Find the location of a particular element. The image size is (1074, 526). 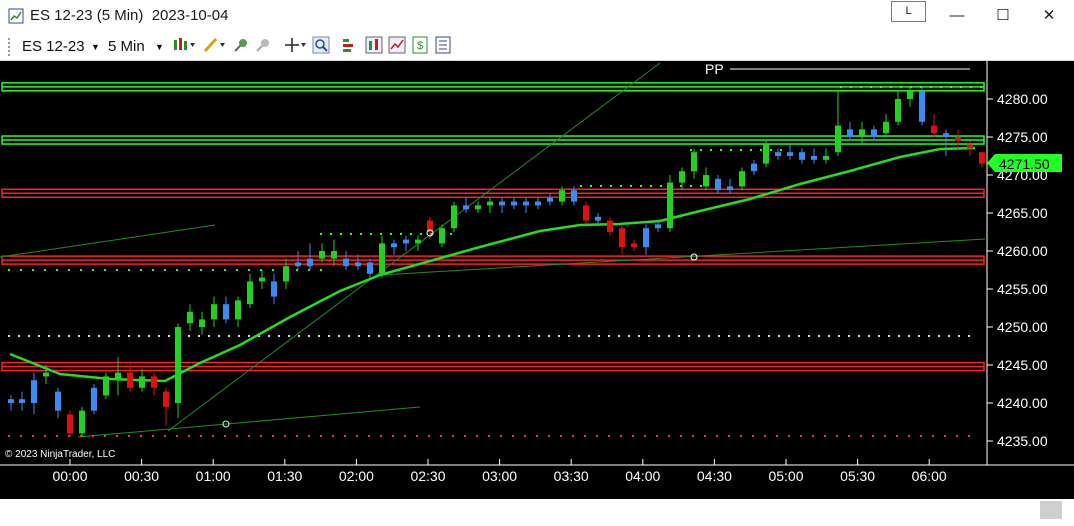

price-tick-label: 4240.00 is located at coordinates (1022, 403).